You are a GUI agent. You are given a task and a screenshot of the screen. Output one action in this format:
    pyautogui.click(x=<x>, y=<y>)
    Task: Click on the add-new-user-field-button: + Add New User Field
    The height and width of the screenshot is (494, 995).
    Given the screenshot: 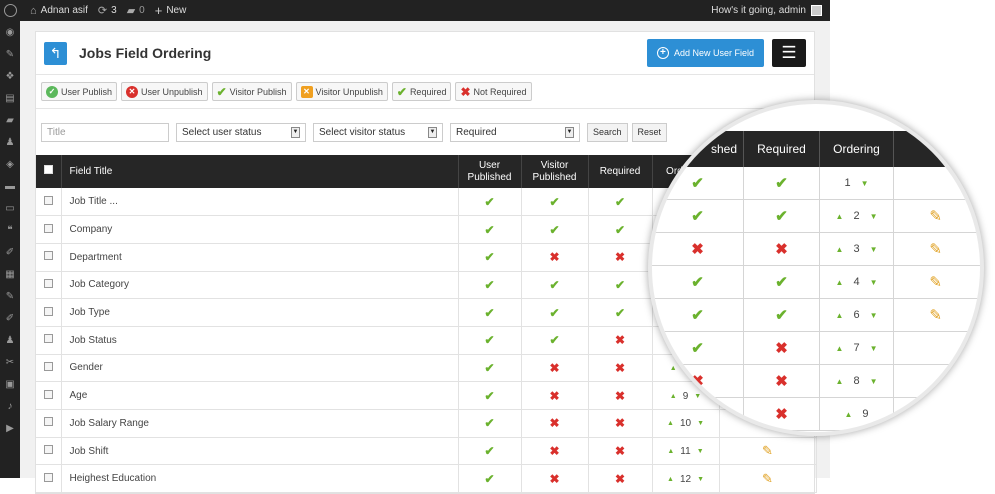 What is the action you would take?
    pyautogui.click(x=705, y=53)
    